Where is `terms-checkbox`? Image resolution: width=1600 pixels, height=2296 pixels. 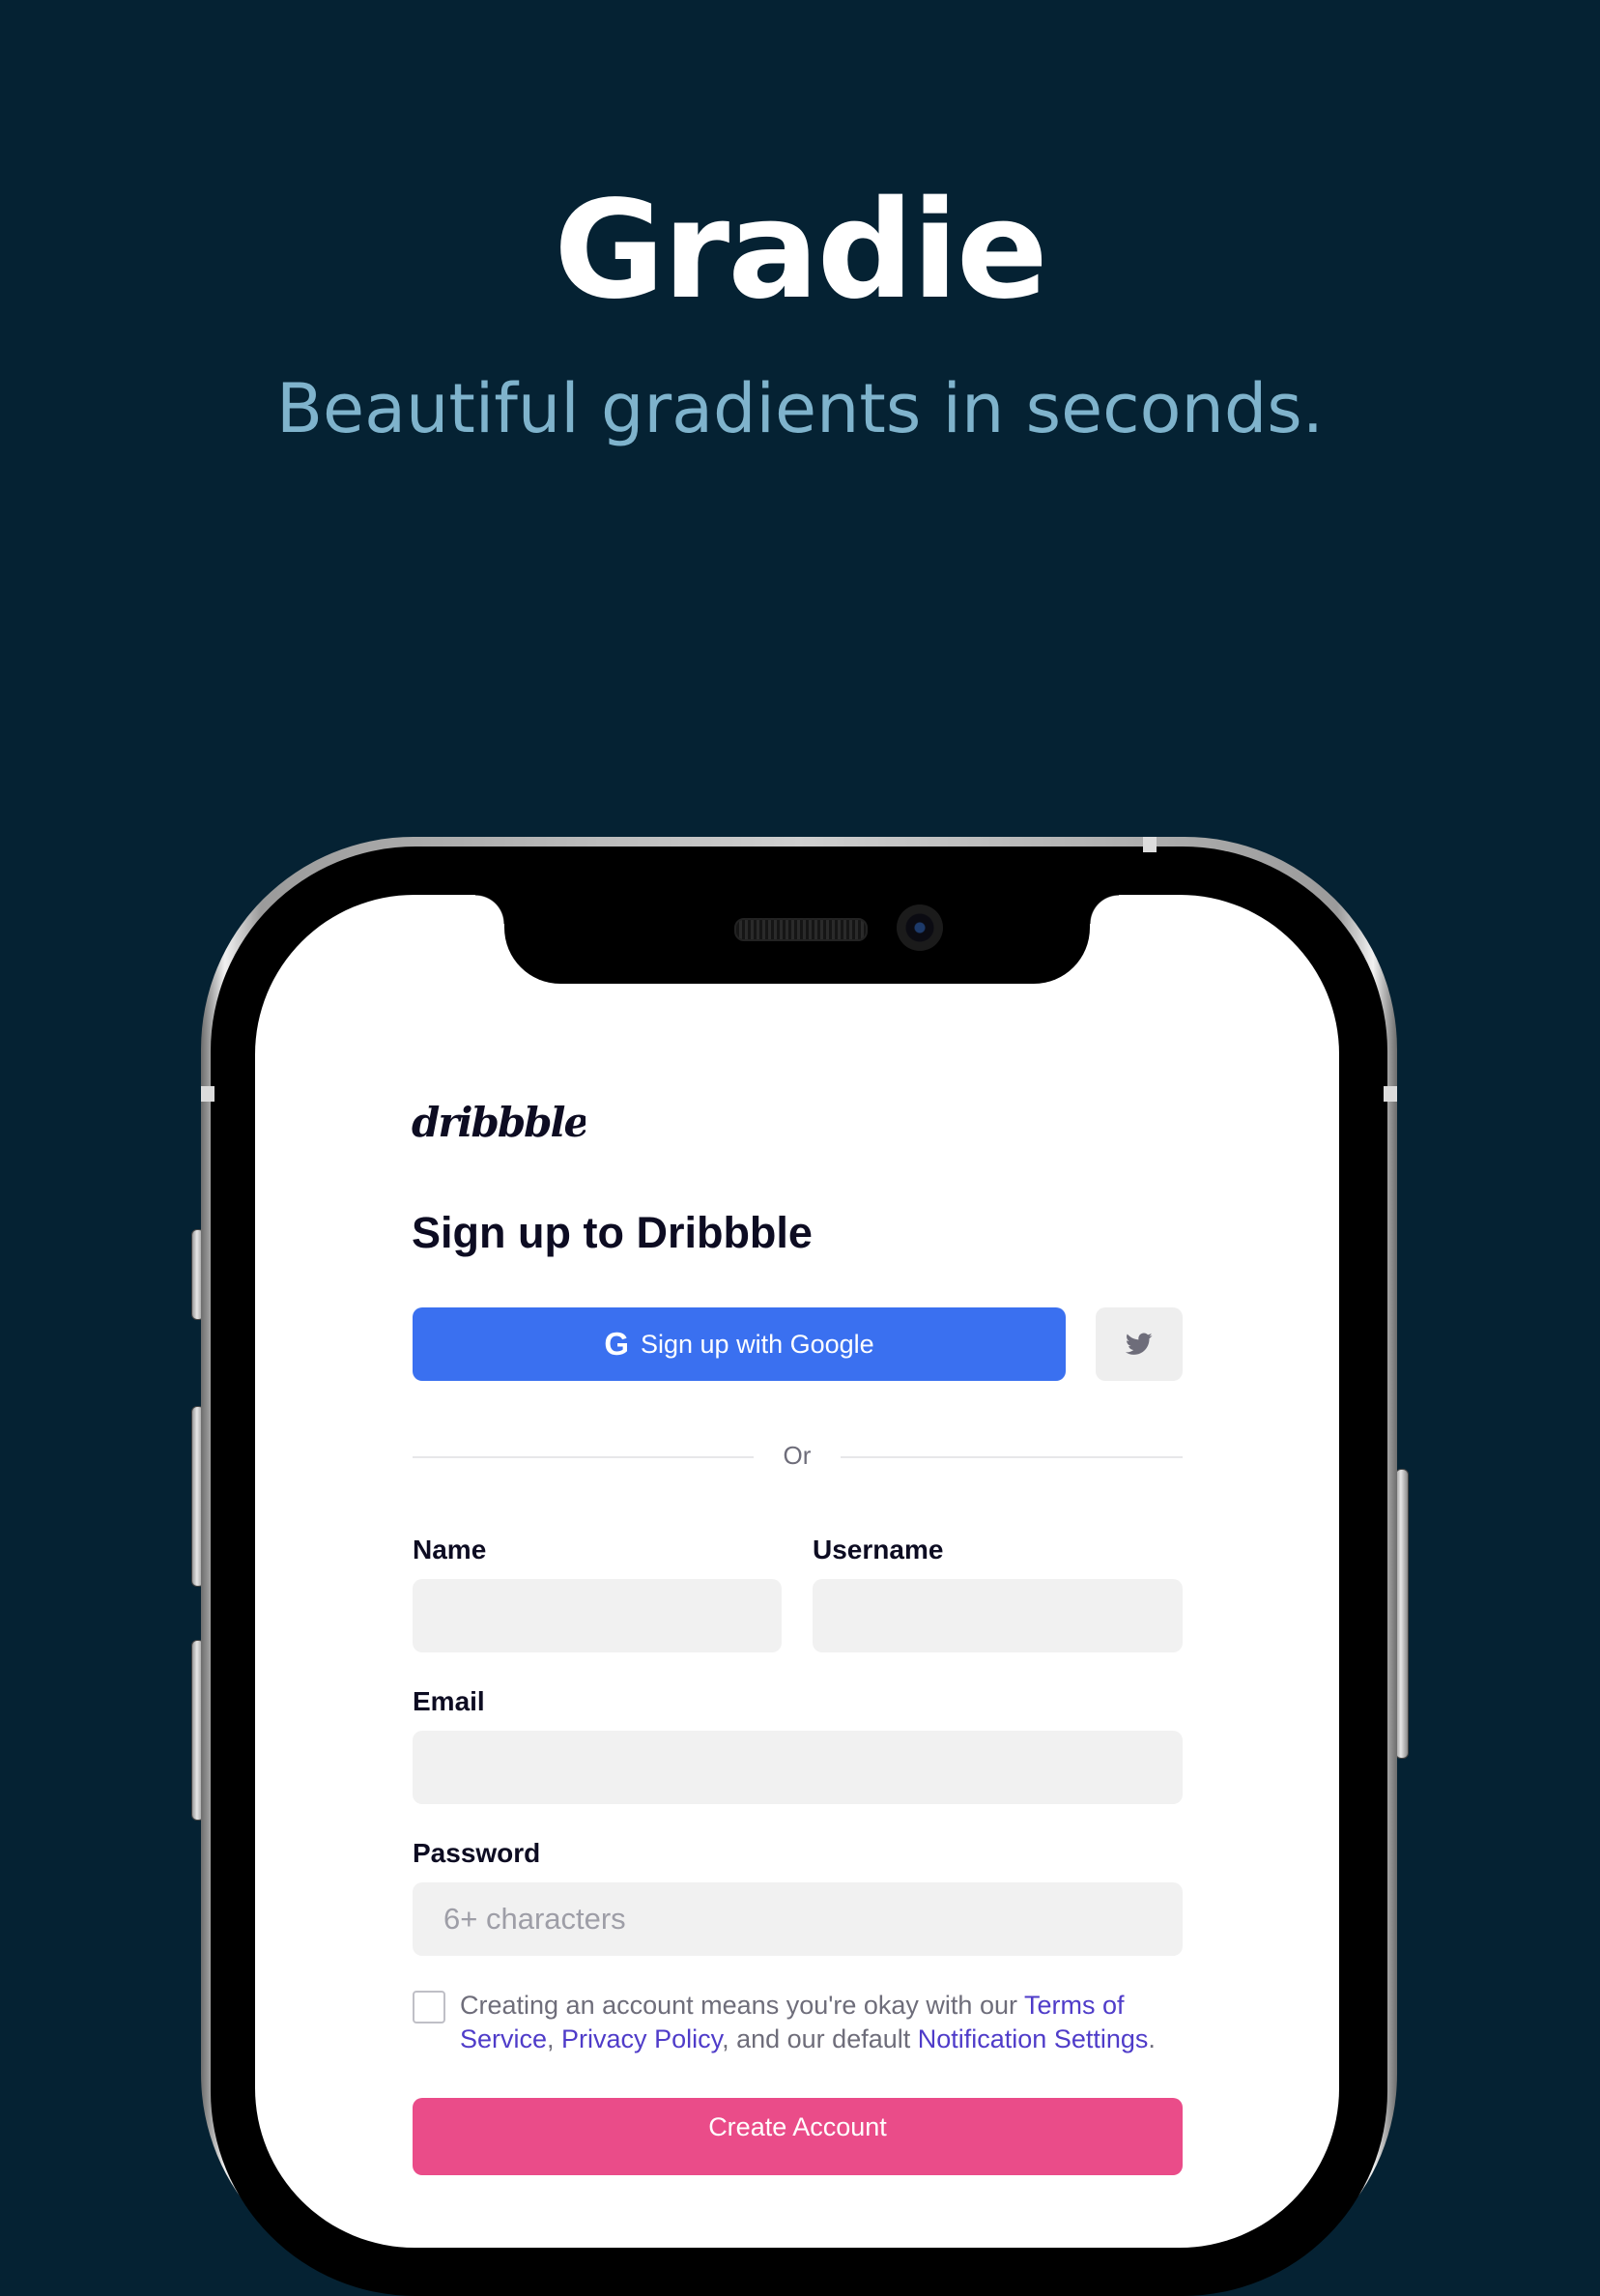 terms-checkbox is located at coordinates (429, 2007).